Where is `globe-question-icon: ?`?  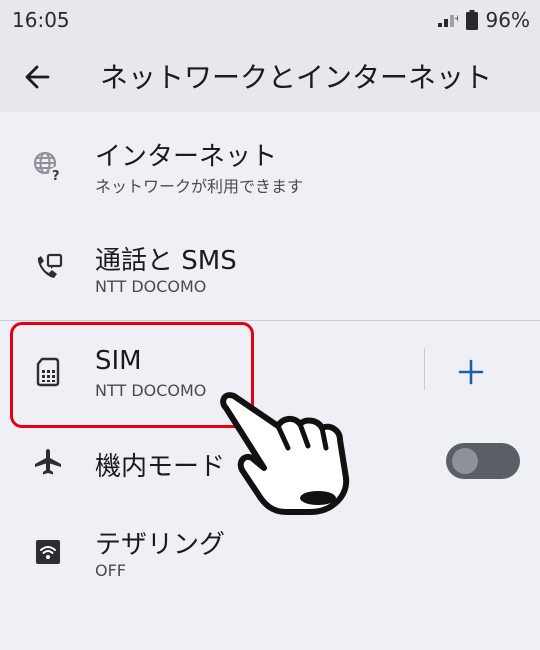 globe-question-icon: ? is located at coordinates (48, 166).